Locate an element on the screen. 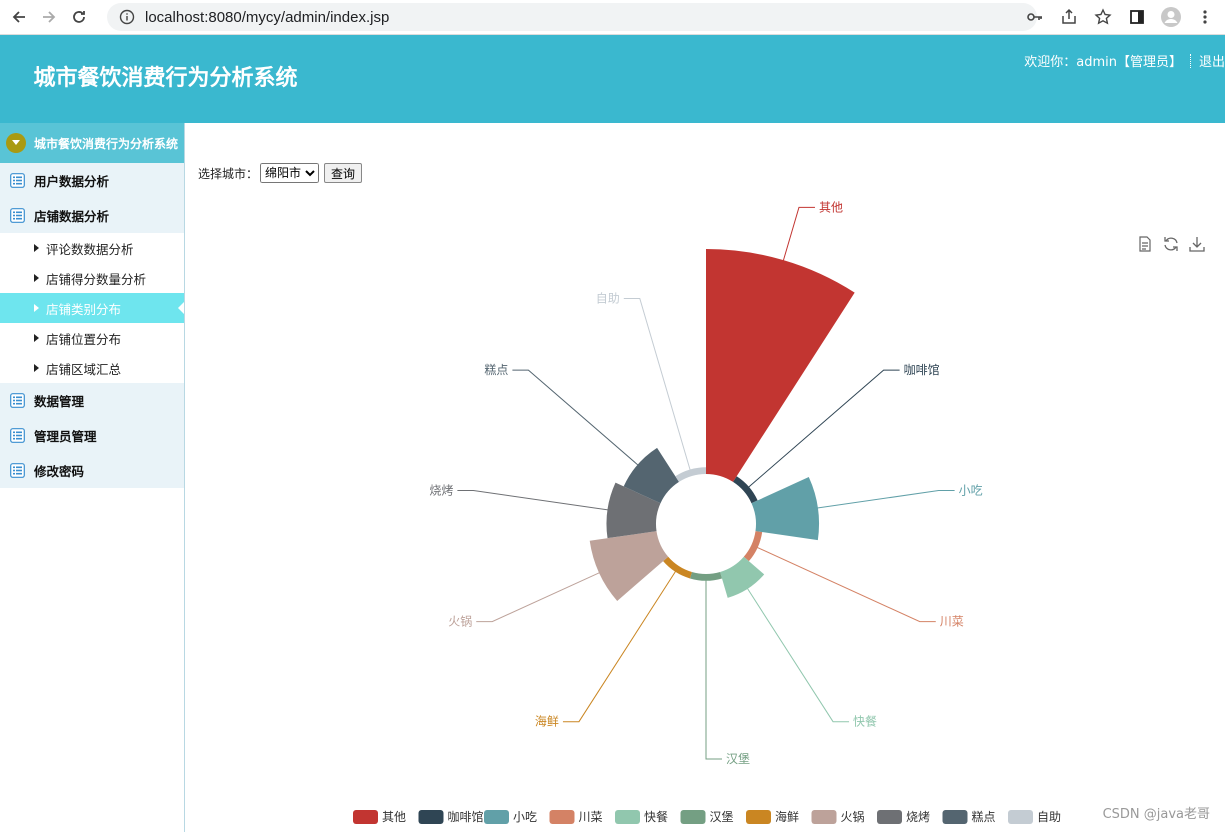 The width and height of the screenshot is (1225, 832). profile-avatar-icon is located at coordinates (1171, 17).